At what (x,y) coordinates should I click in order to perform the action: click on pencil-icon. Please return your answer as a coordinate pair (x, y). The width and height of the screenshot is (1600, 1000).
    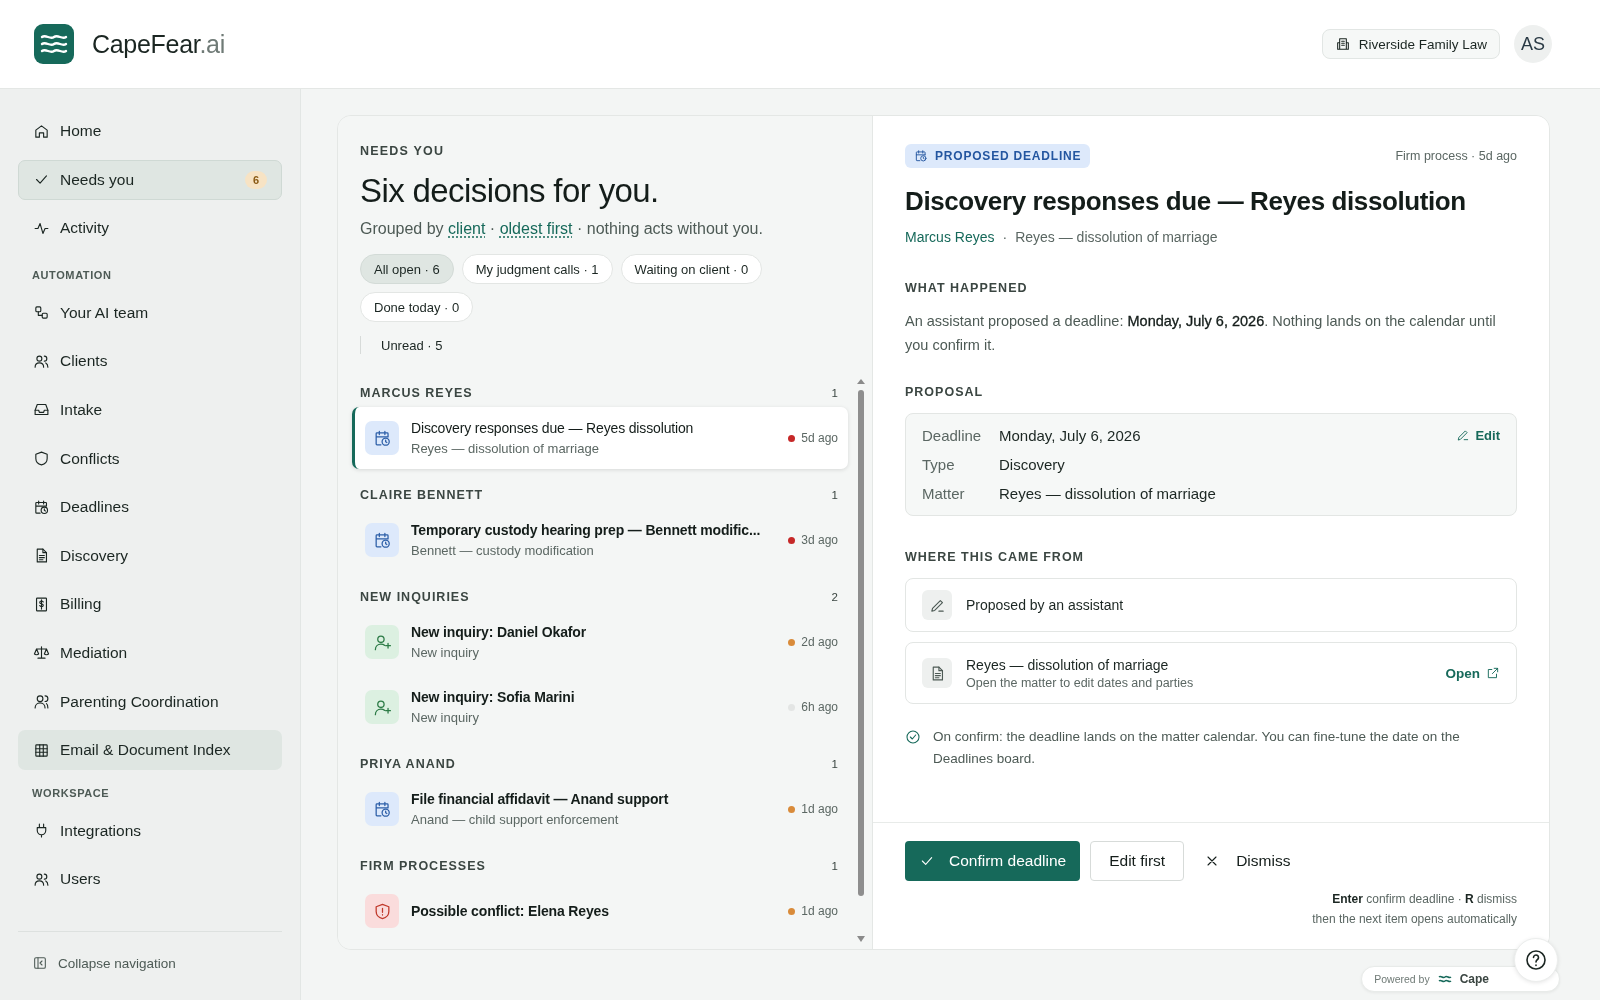
    Looking at the image, I should click on (1463, 435).